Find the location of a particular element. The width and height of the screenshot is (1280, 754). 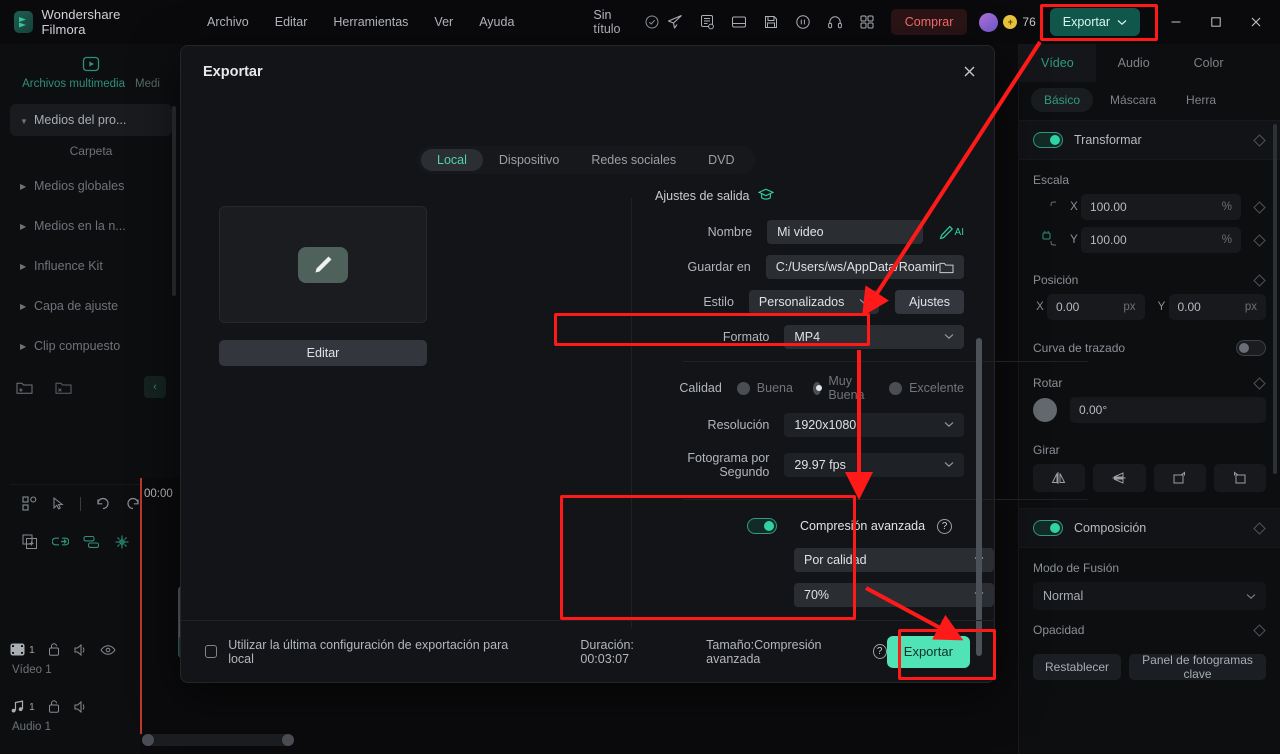

position-y-input: 0.00 px is located at coordinates (1217, 307).